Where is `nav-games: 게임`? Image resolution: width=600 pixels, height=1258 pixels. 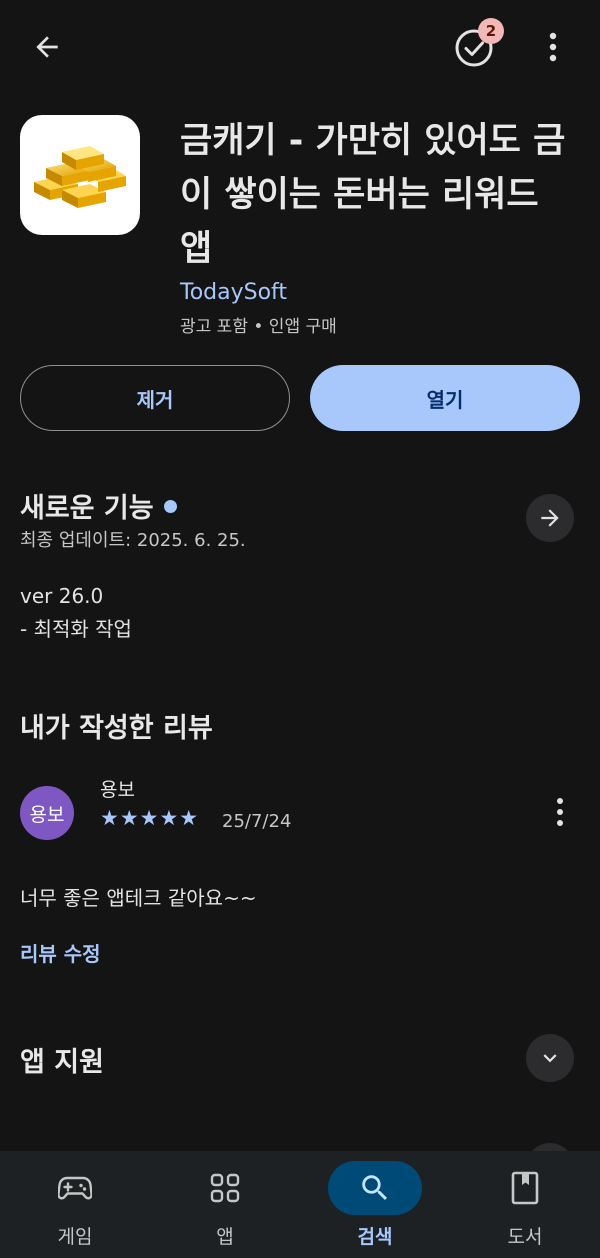
nav-games: 게임 is located at coordinates (75, 1204).